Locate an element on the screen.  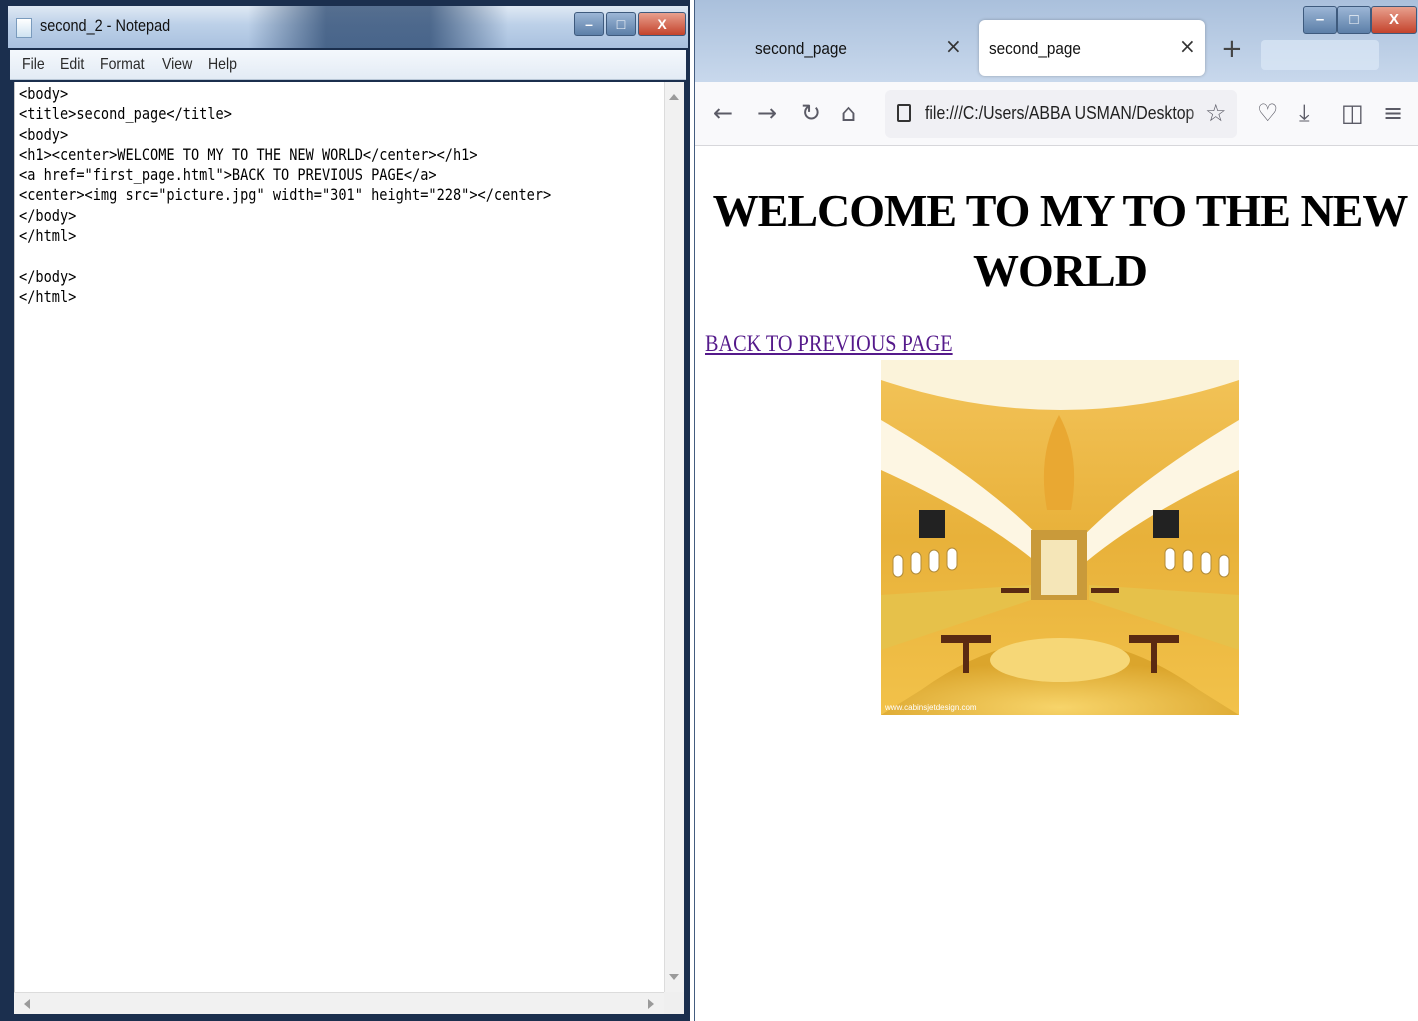
sidebar-icon: ◫ is located at coordinates (1352, 113).